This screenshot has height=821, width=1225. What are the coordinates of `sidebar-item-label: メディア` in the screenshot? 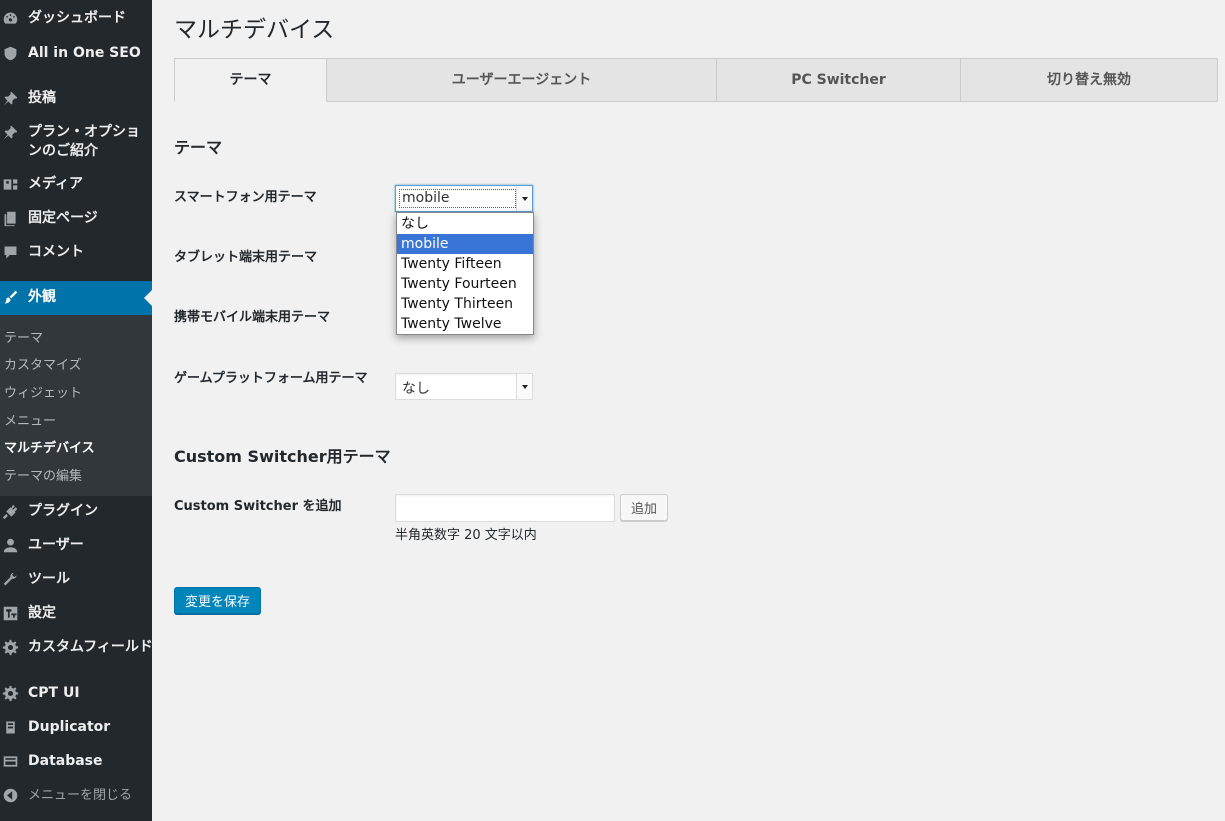 It's located at (56, 184).